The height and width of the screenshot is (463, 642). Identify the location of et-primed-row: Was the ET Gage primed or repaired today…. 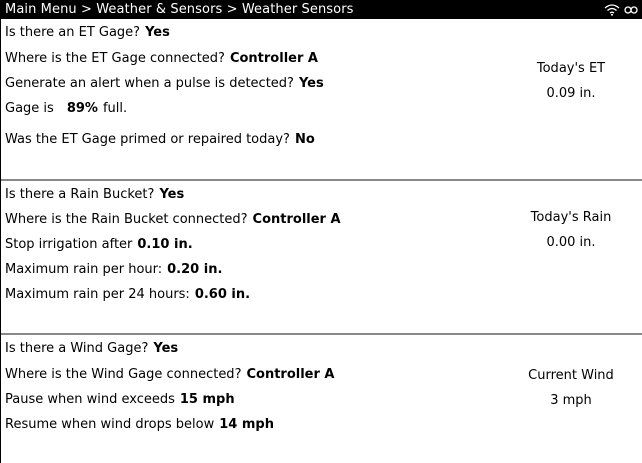
(323, 138).